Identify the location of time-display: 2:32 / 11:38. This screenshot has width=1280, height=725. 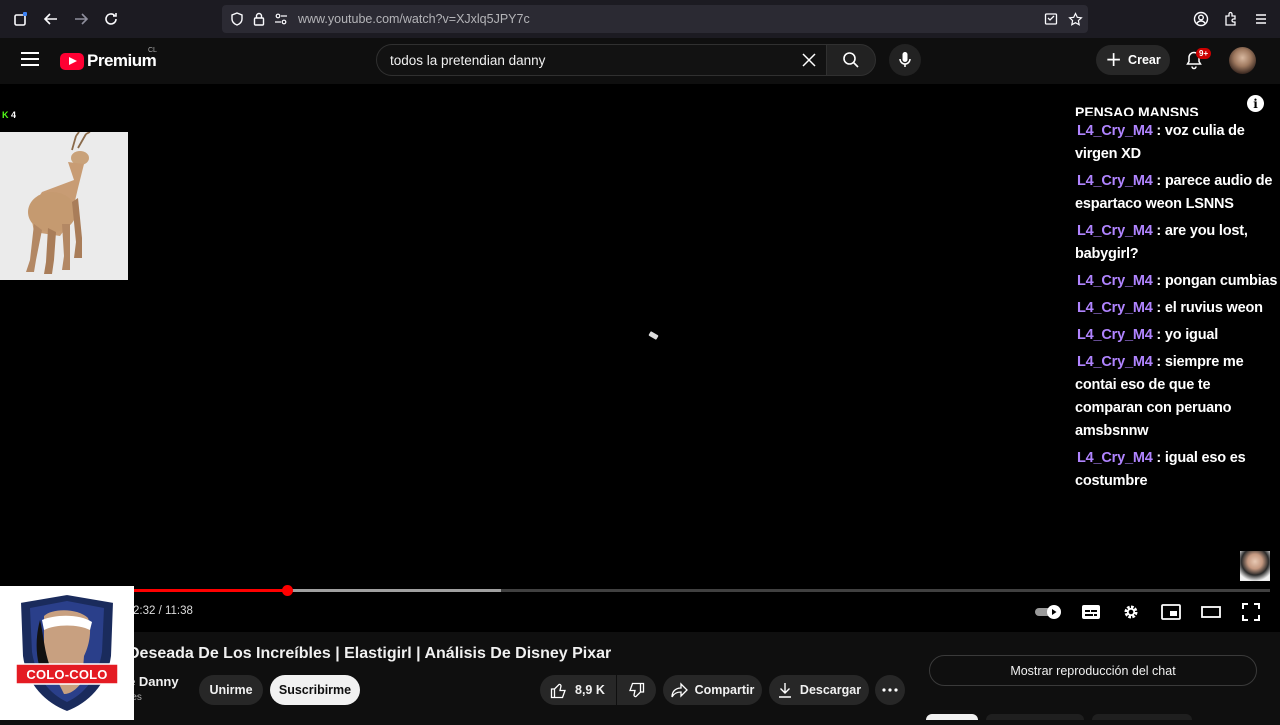
(163, 611).